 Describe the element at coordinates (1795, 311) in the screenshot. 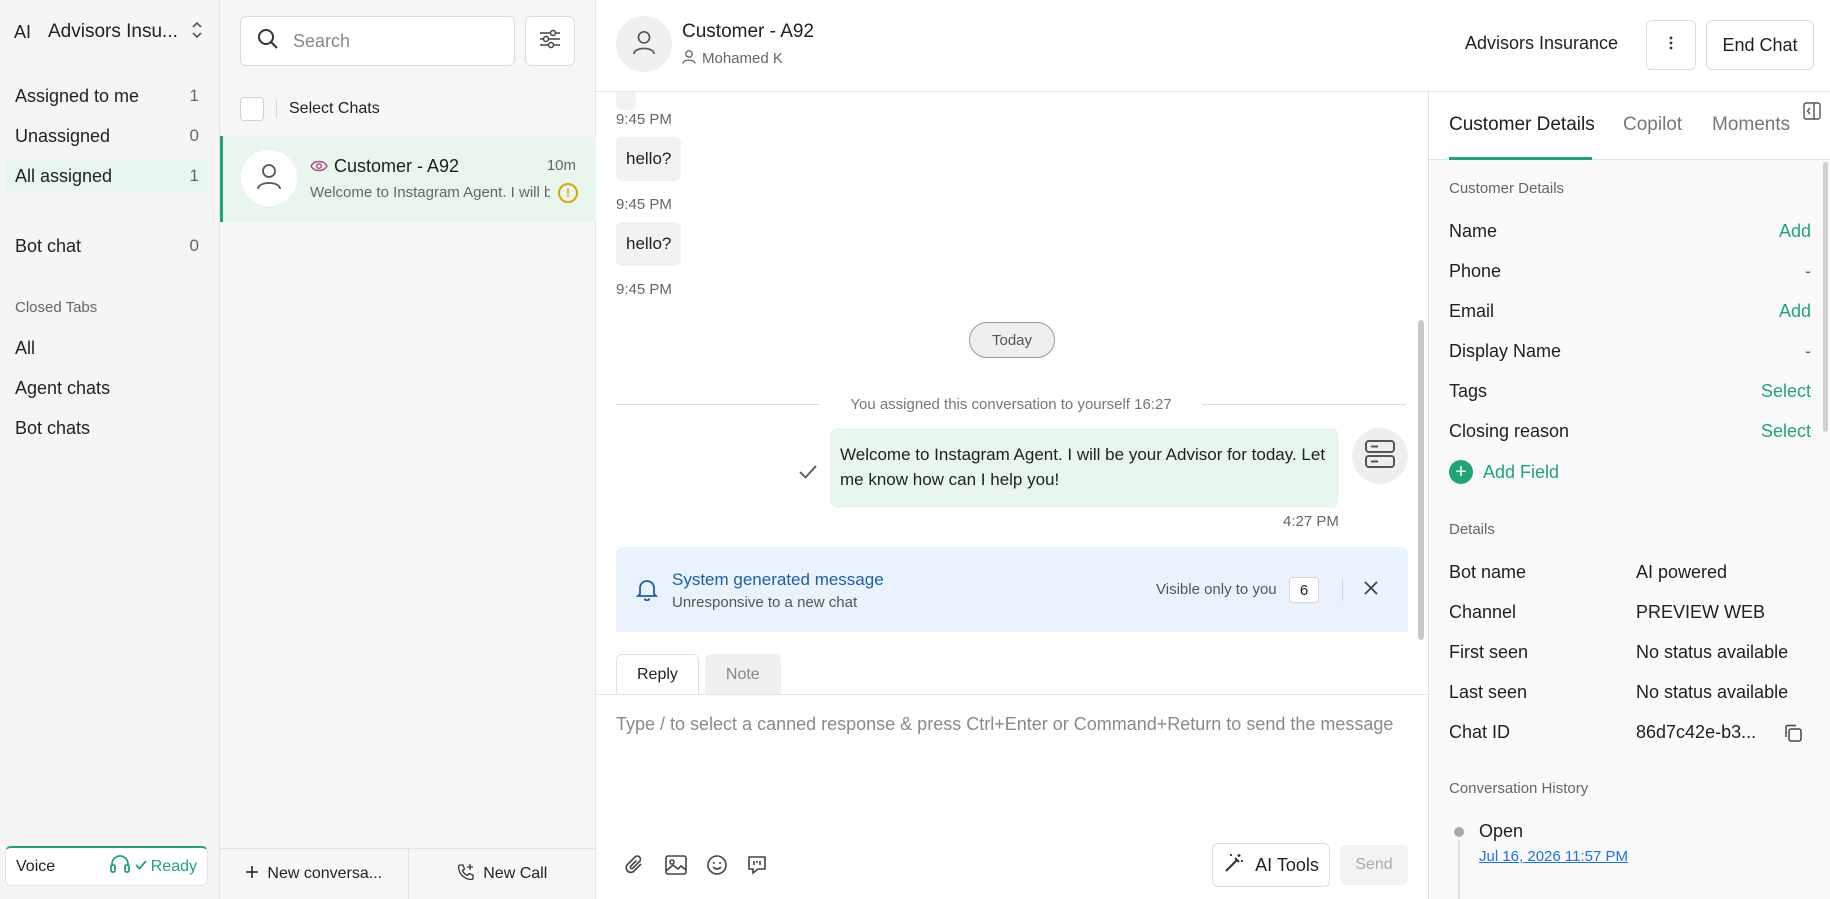

I see `add-email-link: Add` at that location.